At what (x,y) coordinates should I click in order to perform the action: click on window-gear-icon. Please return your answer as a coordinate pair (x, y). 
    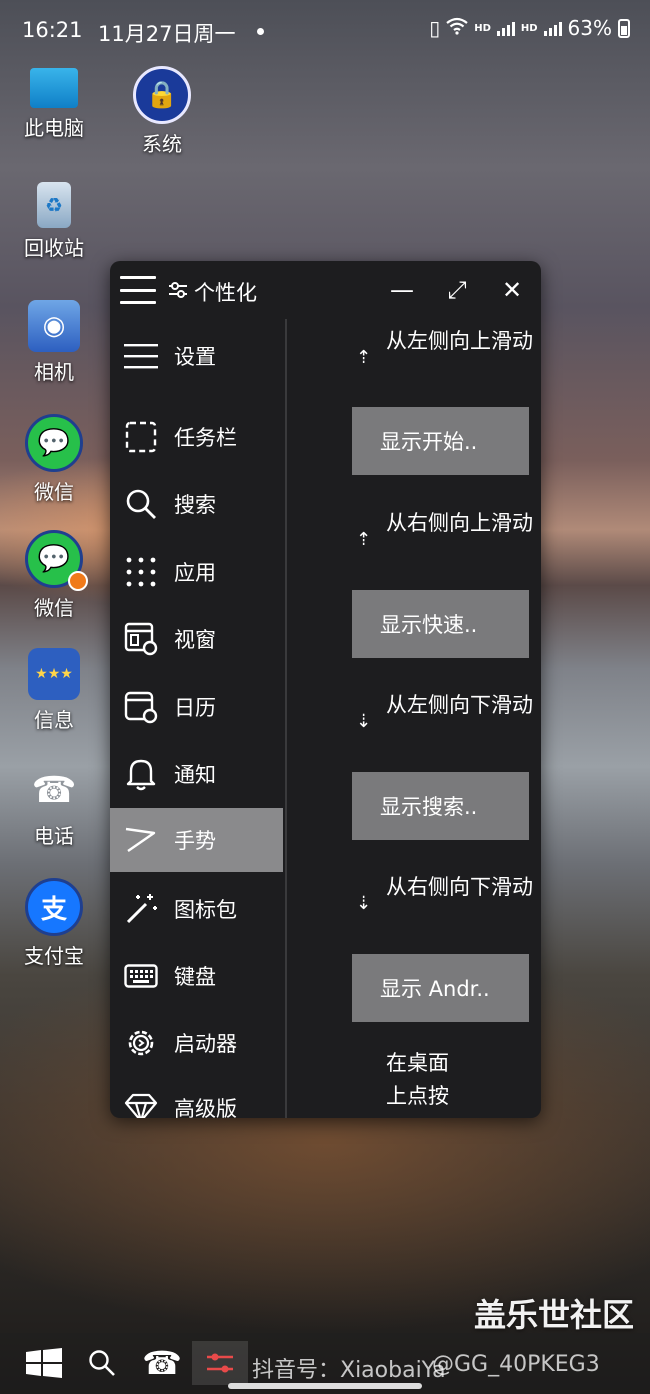
    Looking at the image, I should click on (141, 639).